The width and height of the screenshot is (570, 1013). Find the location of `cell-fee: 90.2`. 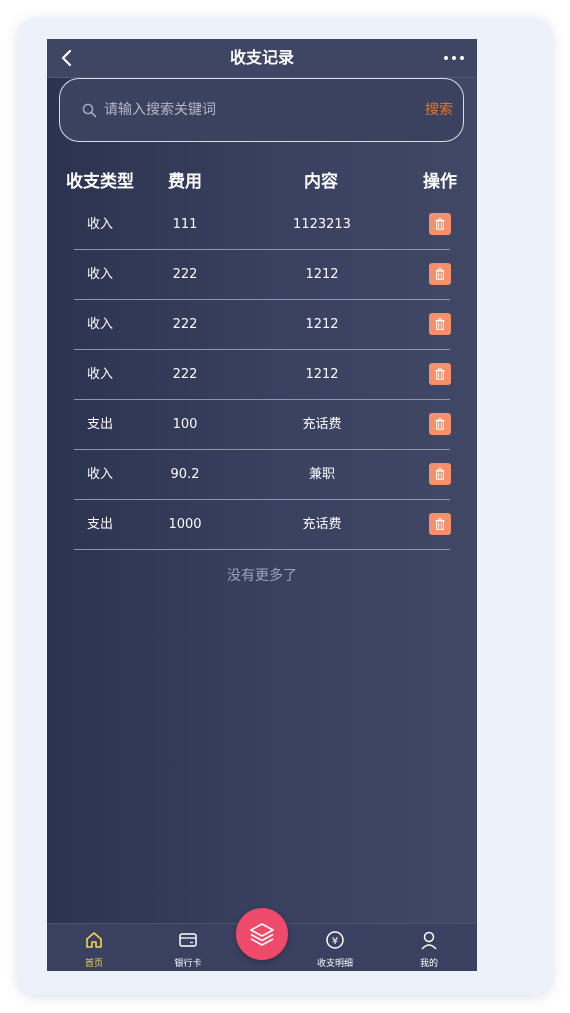

cell-fee: 90.2 is located at coordinates (185, 474).